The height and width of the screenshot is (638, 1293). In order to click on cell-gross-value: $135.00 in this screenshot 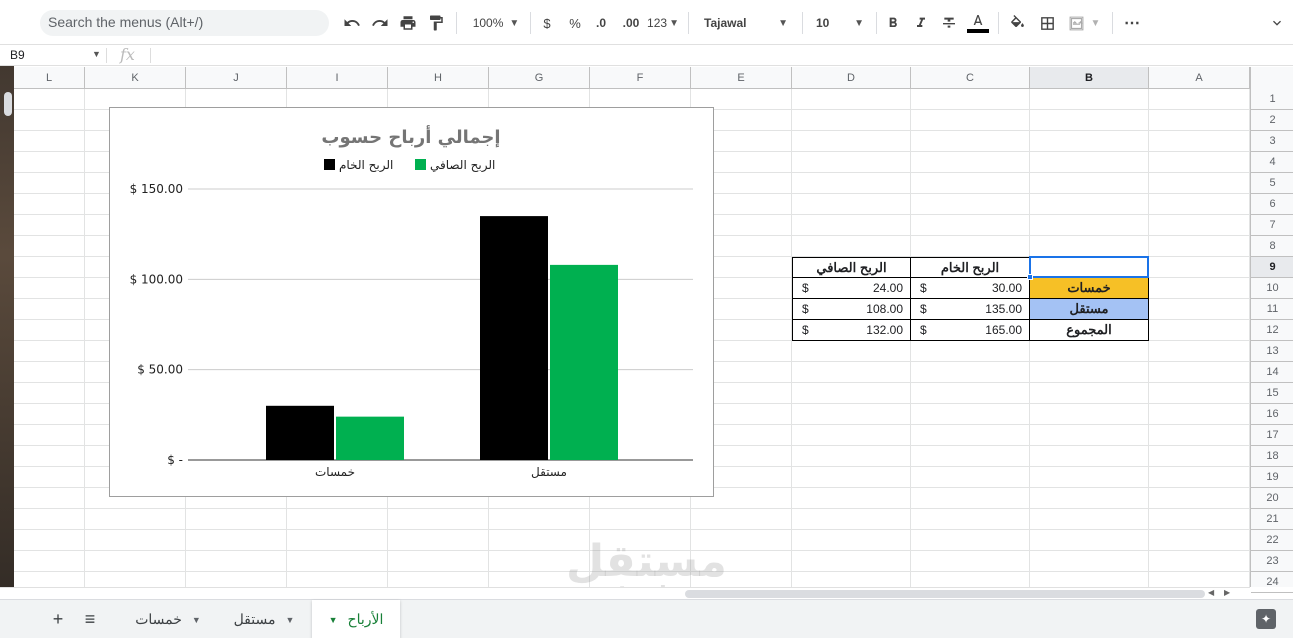, I will do `click(970, 309)`.